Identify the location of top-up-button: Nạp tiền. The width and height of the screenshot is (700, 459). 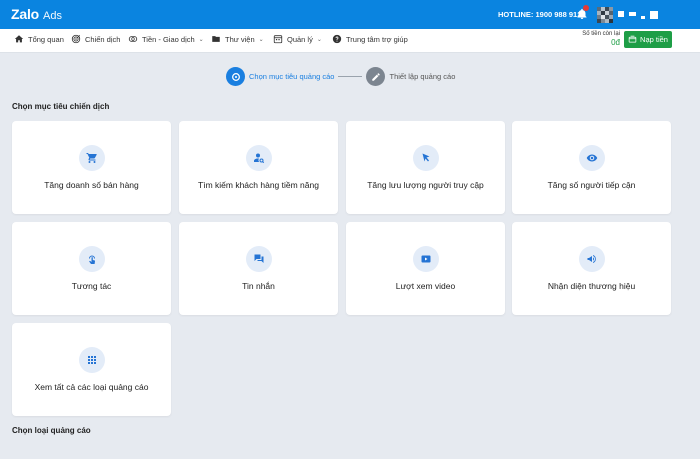
(648, 39).